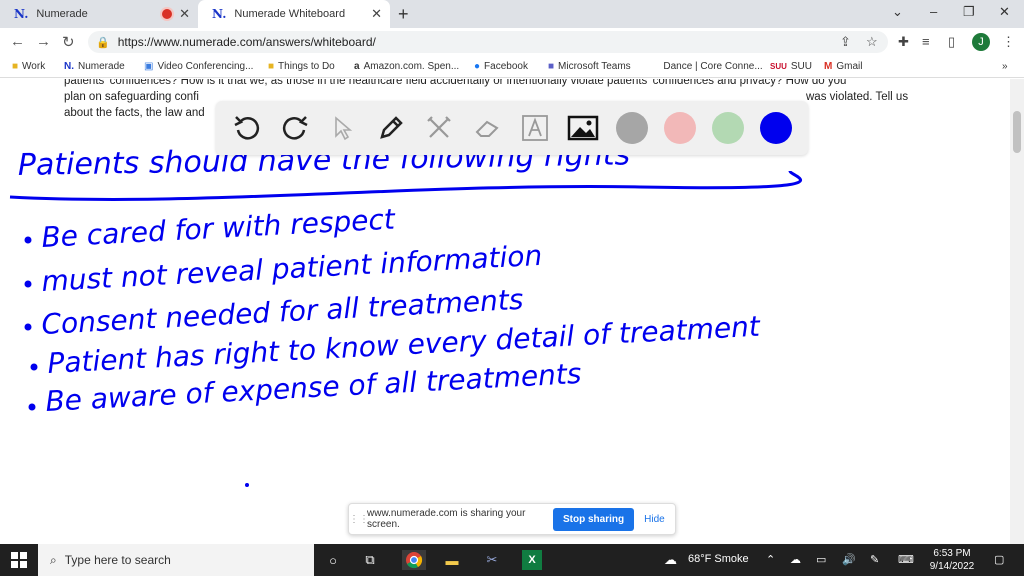 This screenshot has height=576, width=1024. Describe the element at coordinates (176, 560) in the screenshot. I see `taskbar-search: ⌕ Type here to search` at that location.